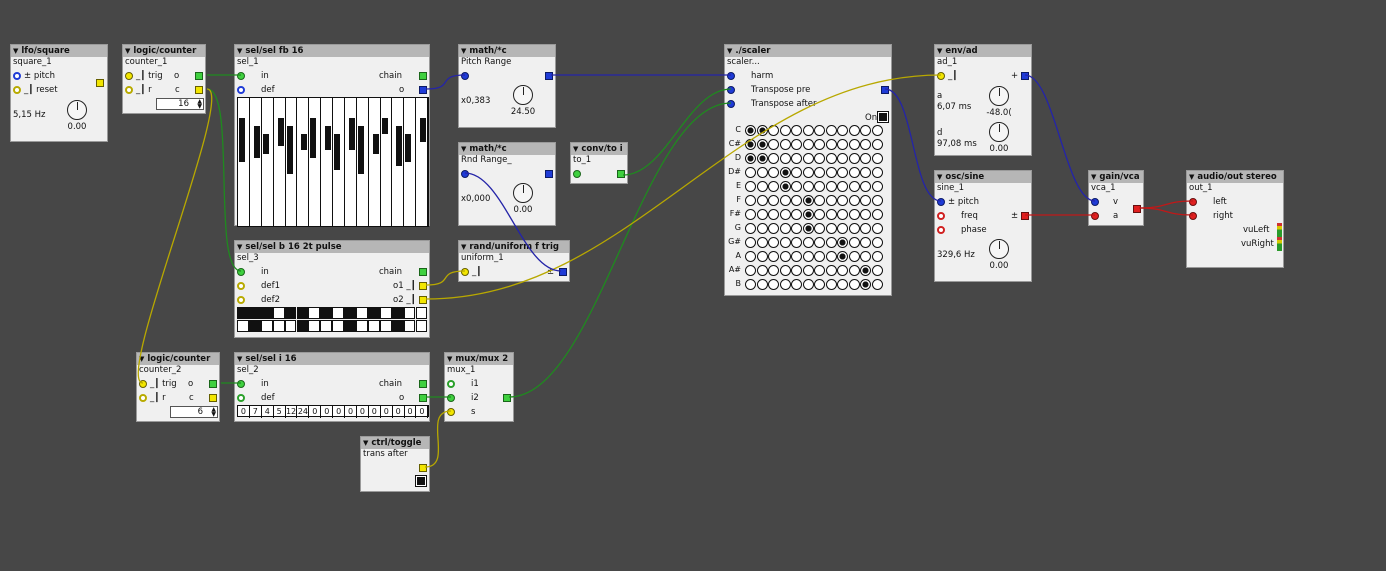 This screenshot has height=571, width=1386. What do you see at coordinates (1166, 204) in the screenshot?
I see `wire-gain-left` at bounding box center [1166, 204].